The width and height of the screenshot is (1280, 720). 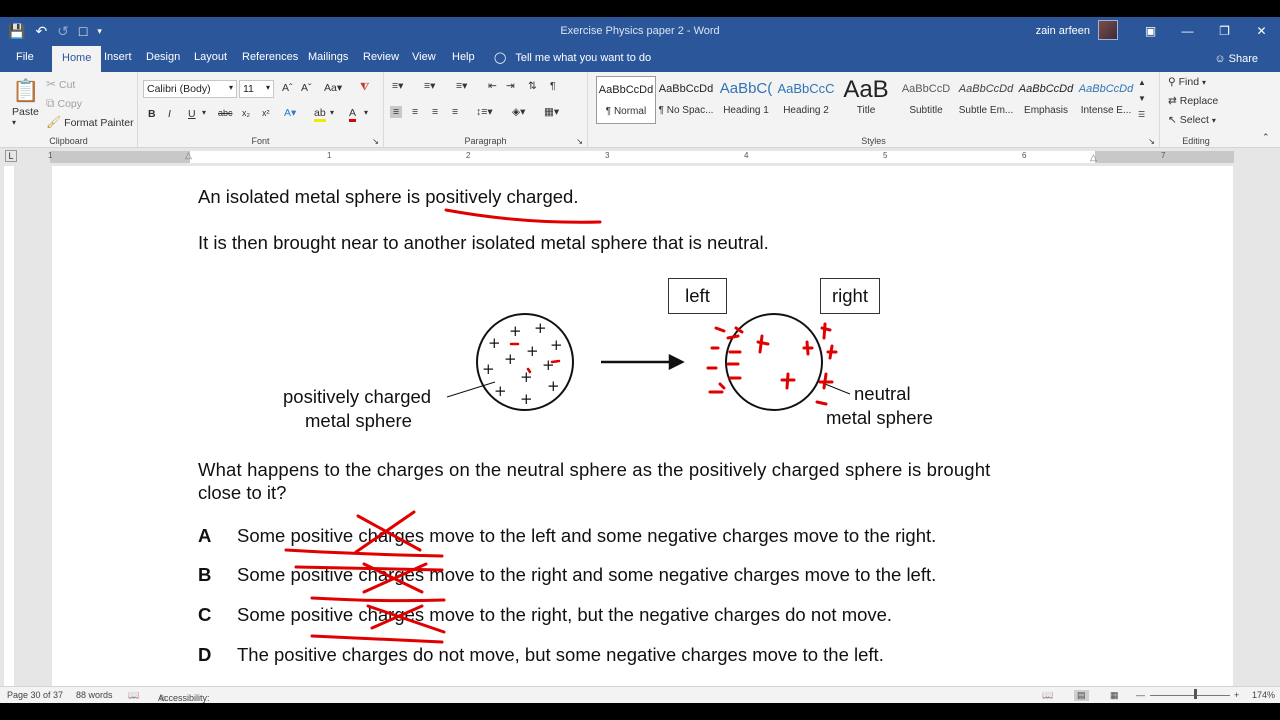 What do you see at coordinates (333, 88) in the screenshot?
I see `change-case-icon: Aa▾` at bounding box center [333, 88].